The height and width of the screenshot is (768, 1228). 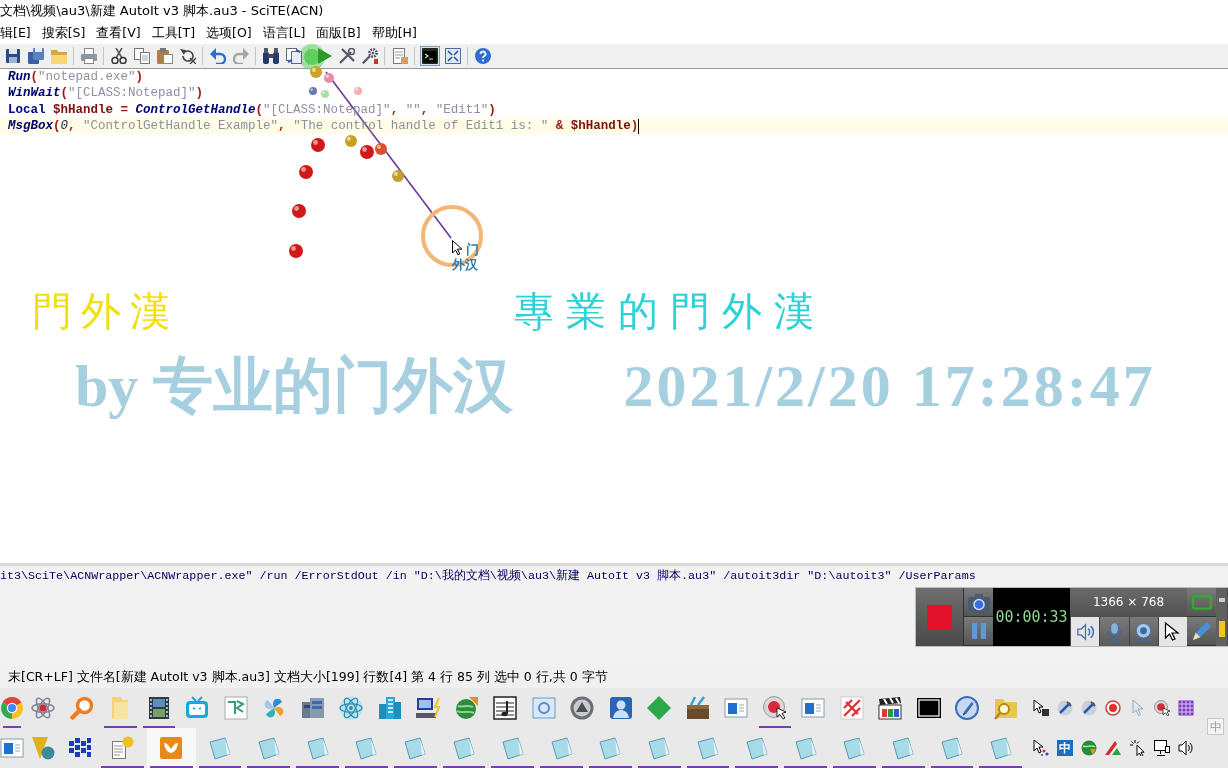 I want to click on menu-item: 选项[O], so click(x=229, y=33).